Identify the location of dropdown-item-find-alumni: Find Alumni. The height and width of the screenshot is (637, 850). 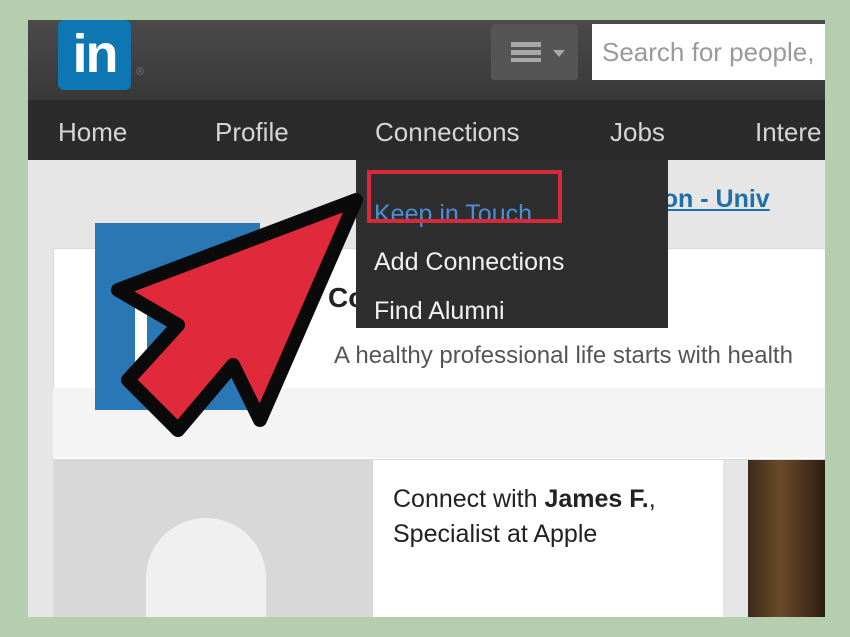
(439, 311).